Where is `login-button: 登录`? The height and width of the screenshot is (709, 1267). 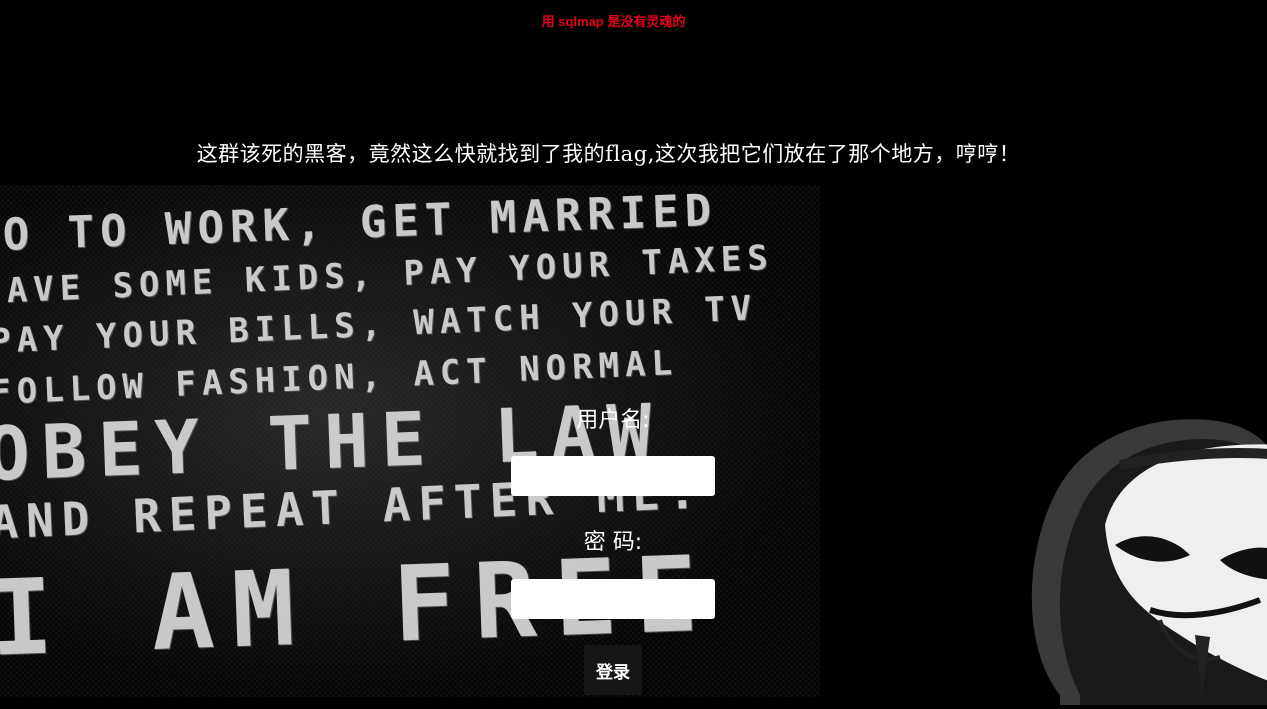 login-button: 登录 is located at coordinates (613, 670).